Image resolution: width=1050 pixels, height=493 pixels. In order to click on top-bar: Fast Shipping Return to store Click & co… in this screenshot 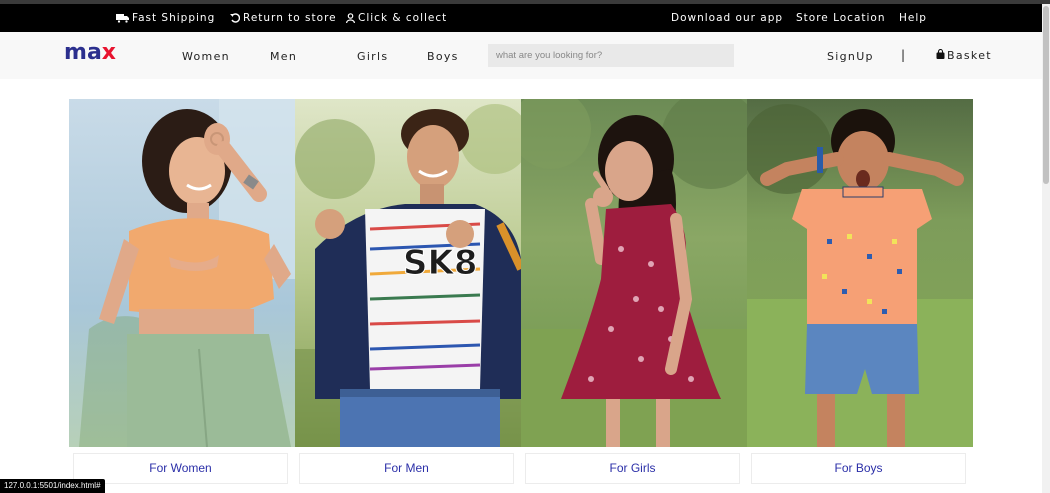, I will do `click(521, 18)`.